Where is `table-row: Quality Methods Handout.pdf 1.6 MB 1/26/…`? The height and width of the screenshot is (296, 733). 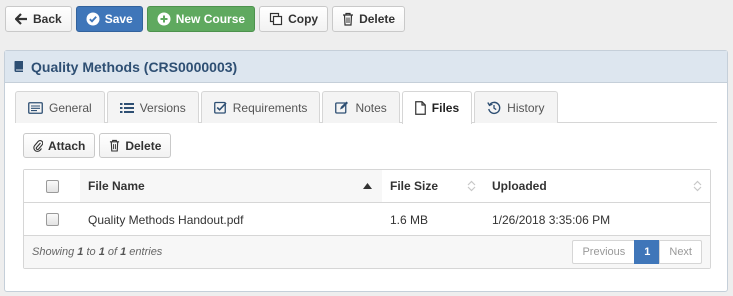
table-row: Quality Methods Handout.pdf 1.6 MB 1/26/… is located at coordinates (367, 220).